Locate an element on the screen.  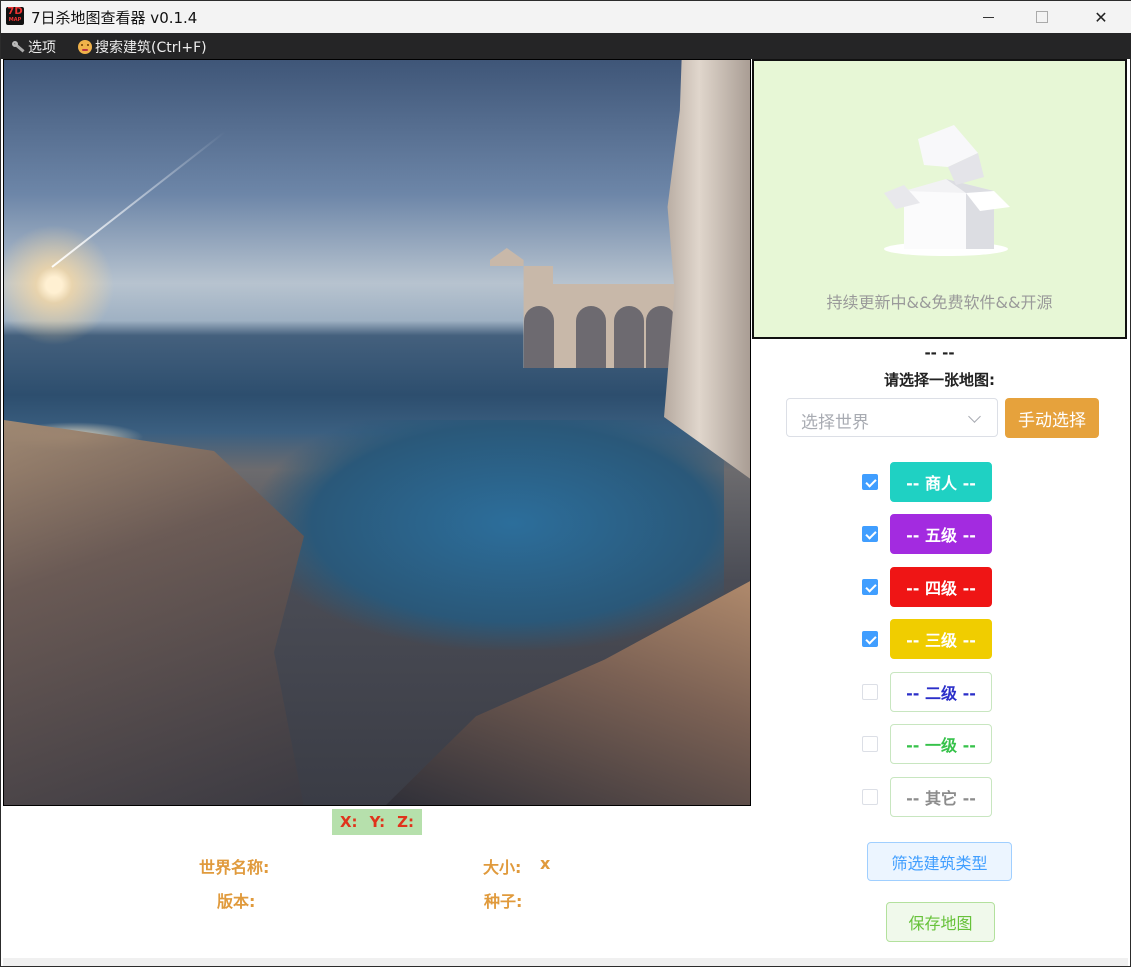
map-meteor-streak is located at coordinates (138, 199).